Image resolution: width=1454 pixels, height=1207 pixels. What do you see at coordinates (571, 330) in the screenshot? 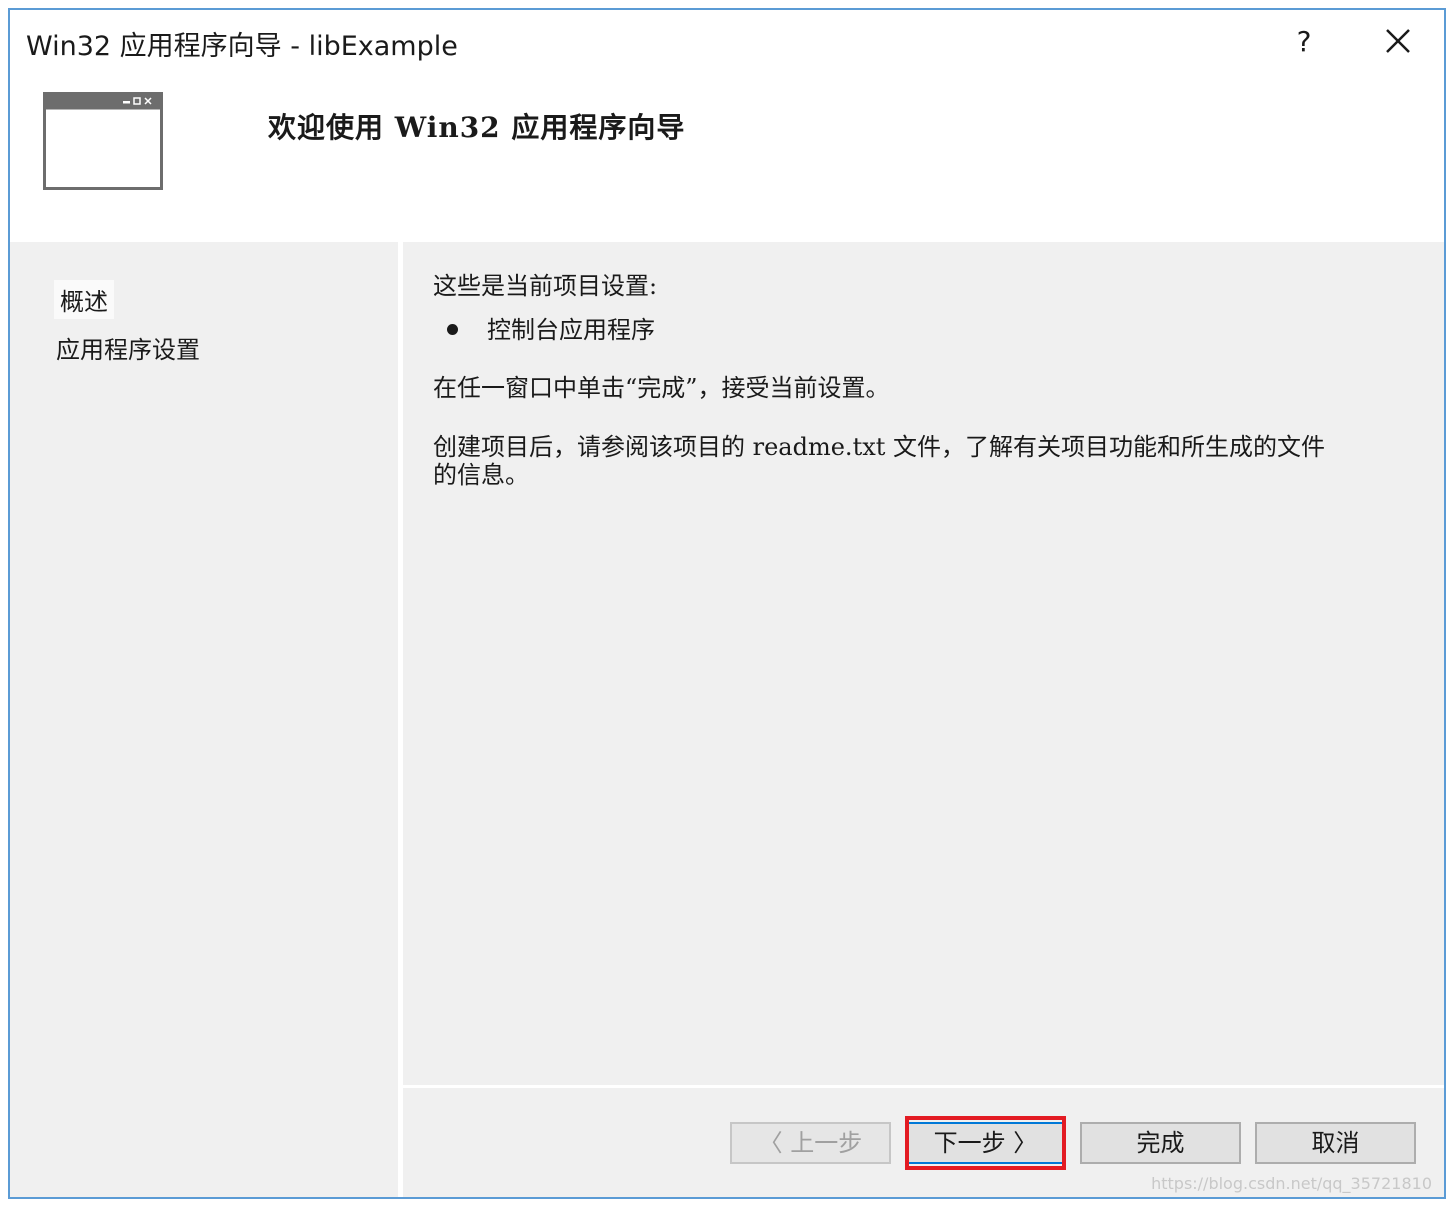
I see `setting-item: 控制台应用程序` at bounding box center [571, 330].